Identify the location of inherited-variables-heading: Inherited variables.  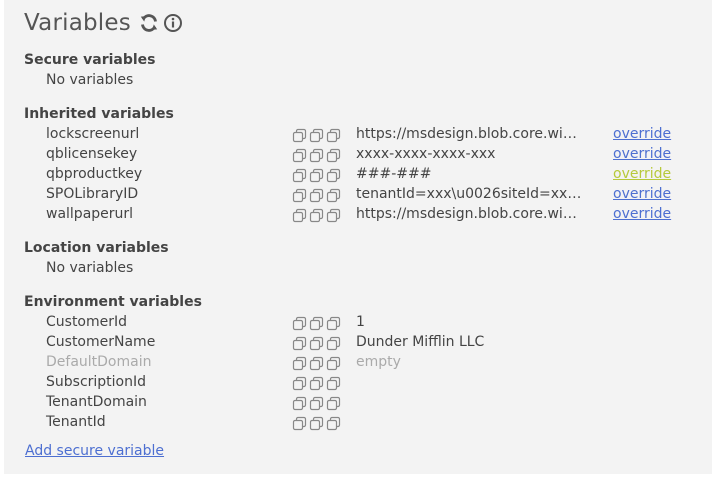
(99, 114).